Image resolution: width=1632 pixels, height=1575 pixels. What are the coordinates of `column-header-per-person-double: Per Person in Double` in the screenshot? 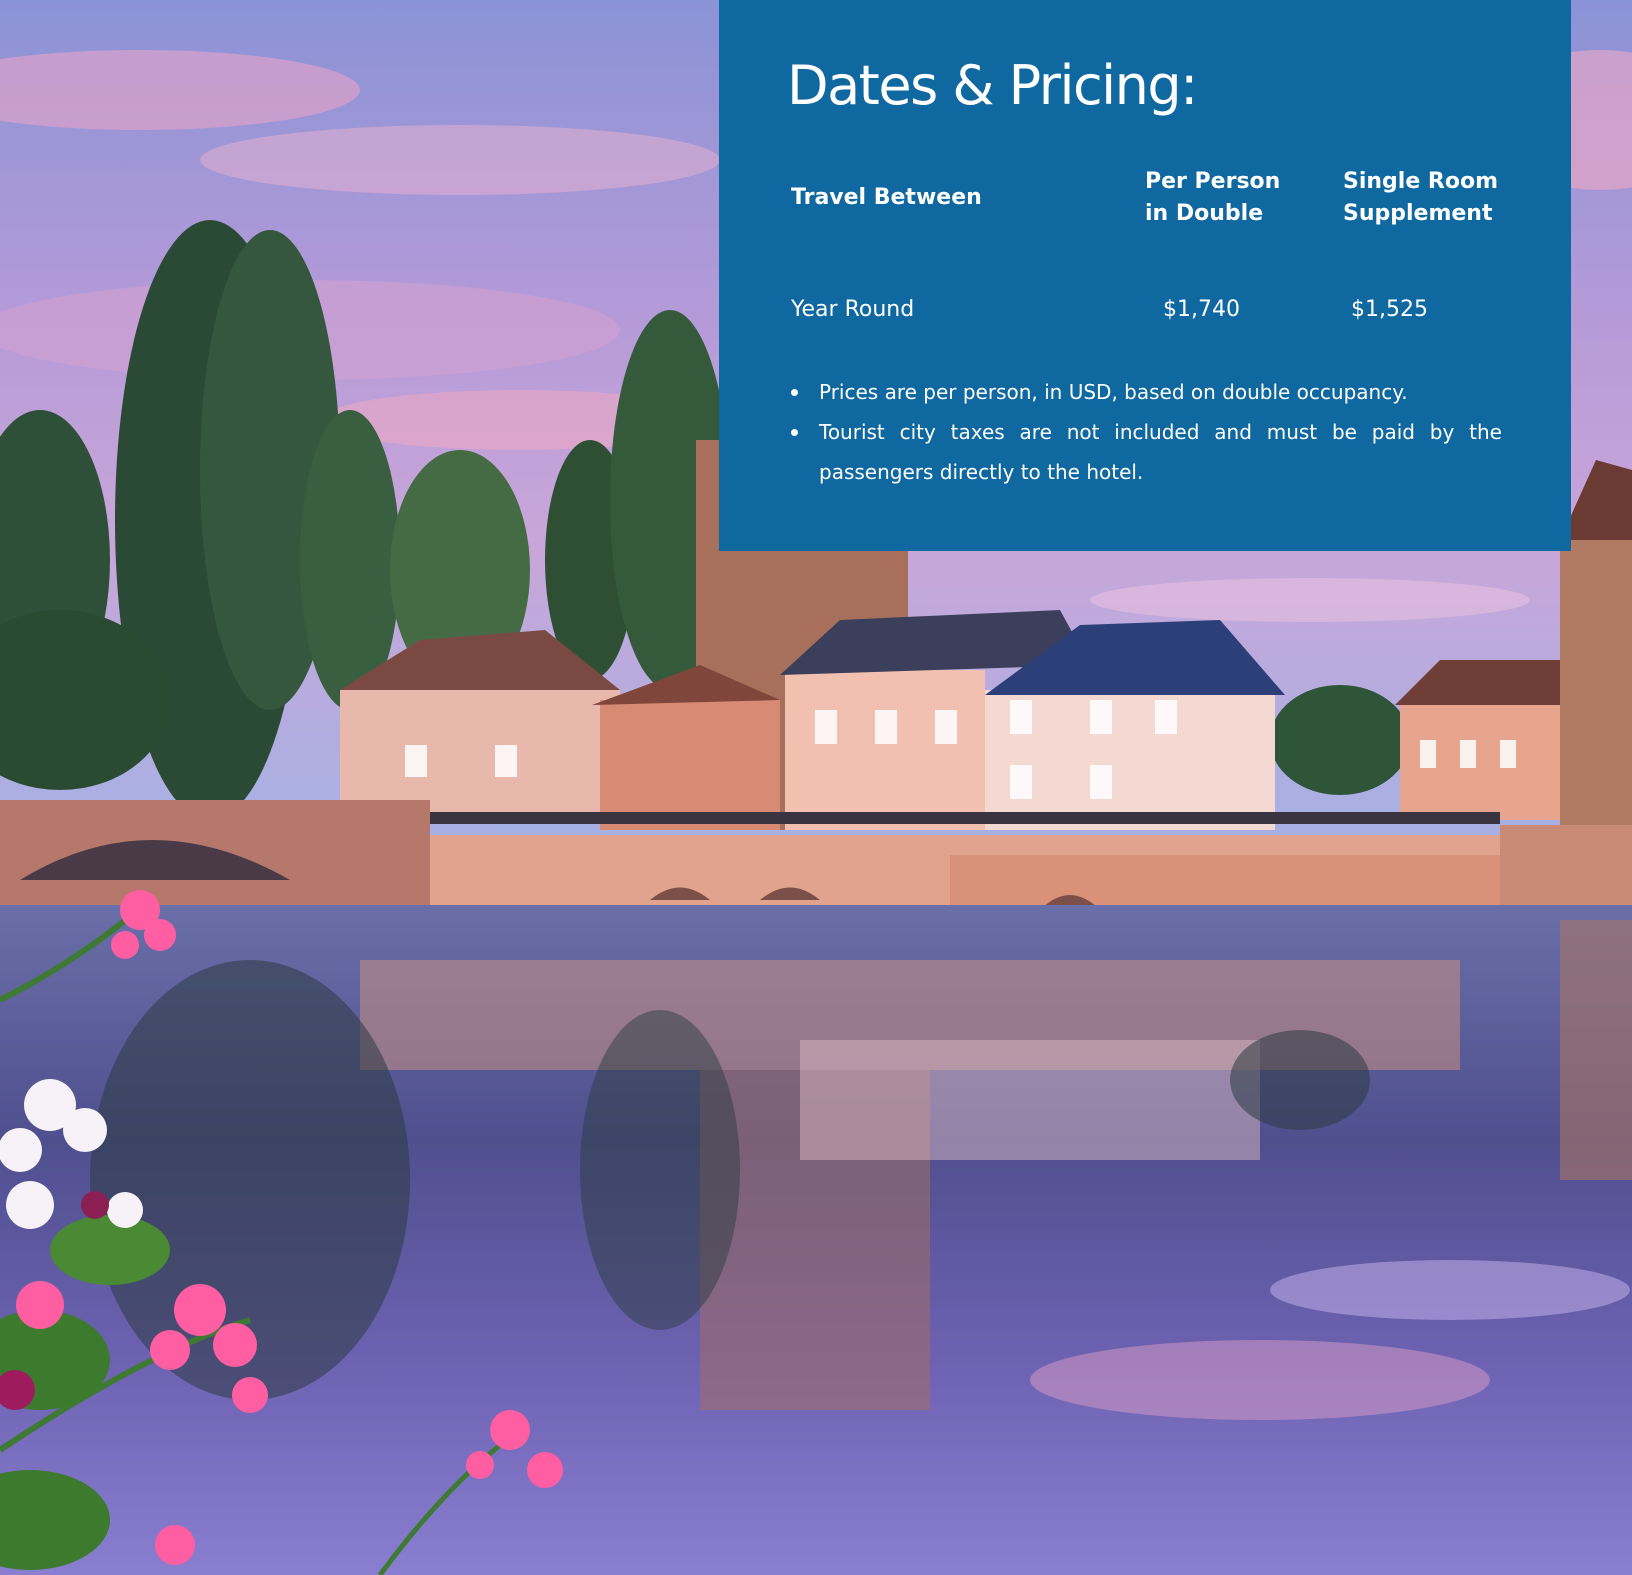 It's located at (1213, 197).